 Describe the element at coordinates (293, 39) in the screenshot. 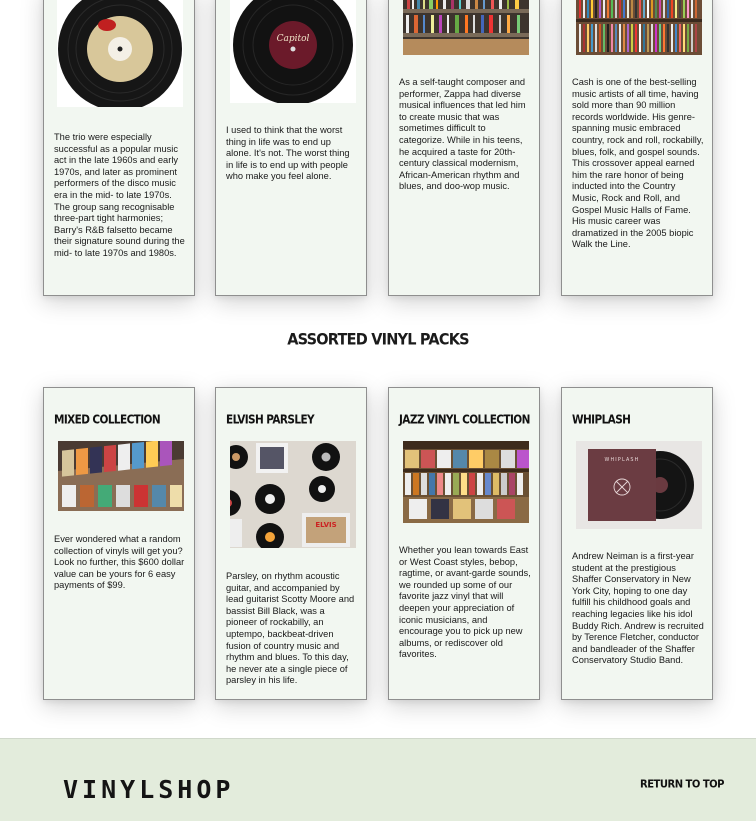

I see `capitol-label: Capitol` at that location.